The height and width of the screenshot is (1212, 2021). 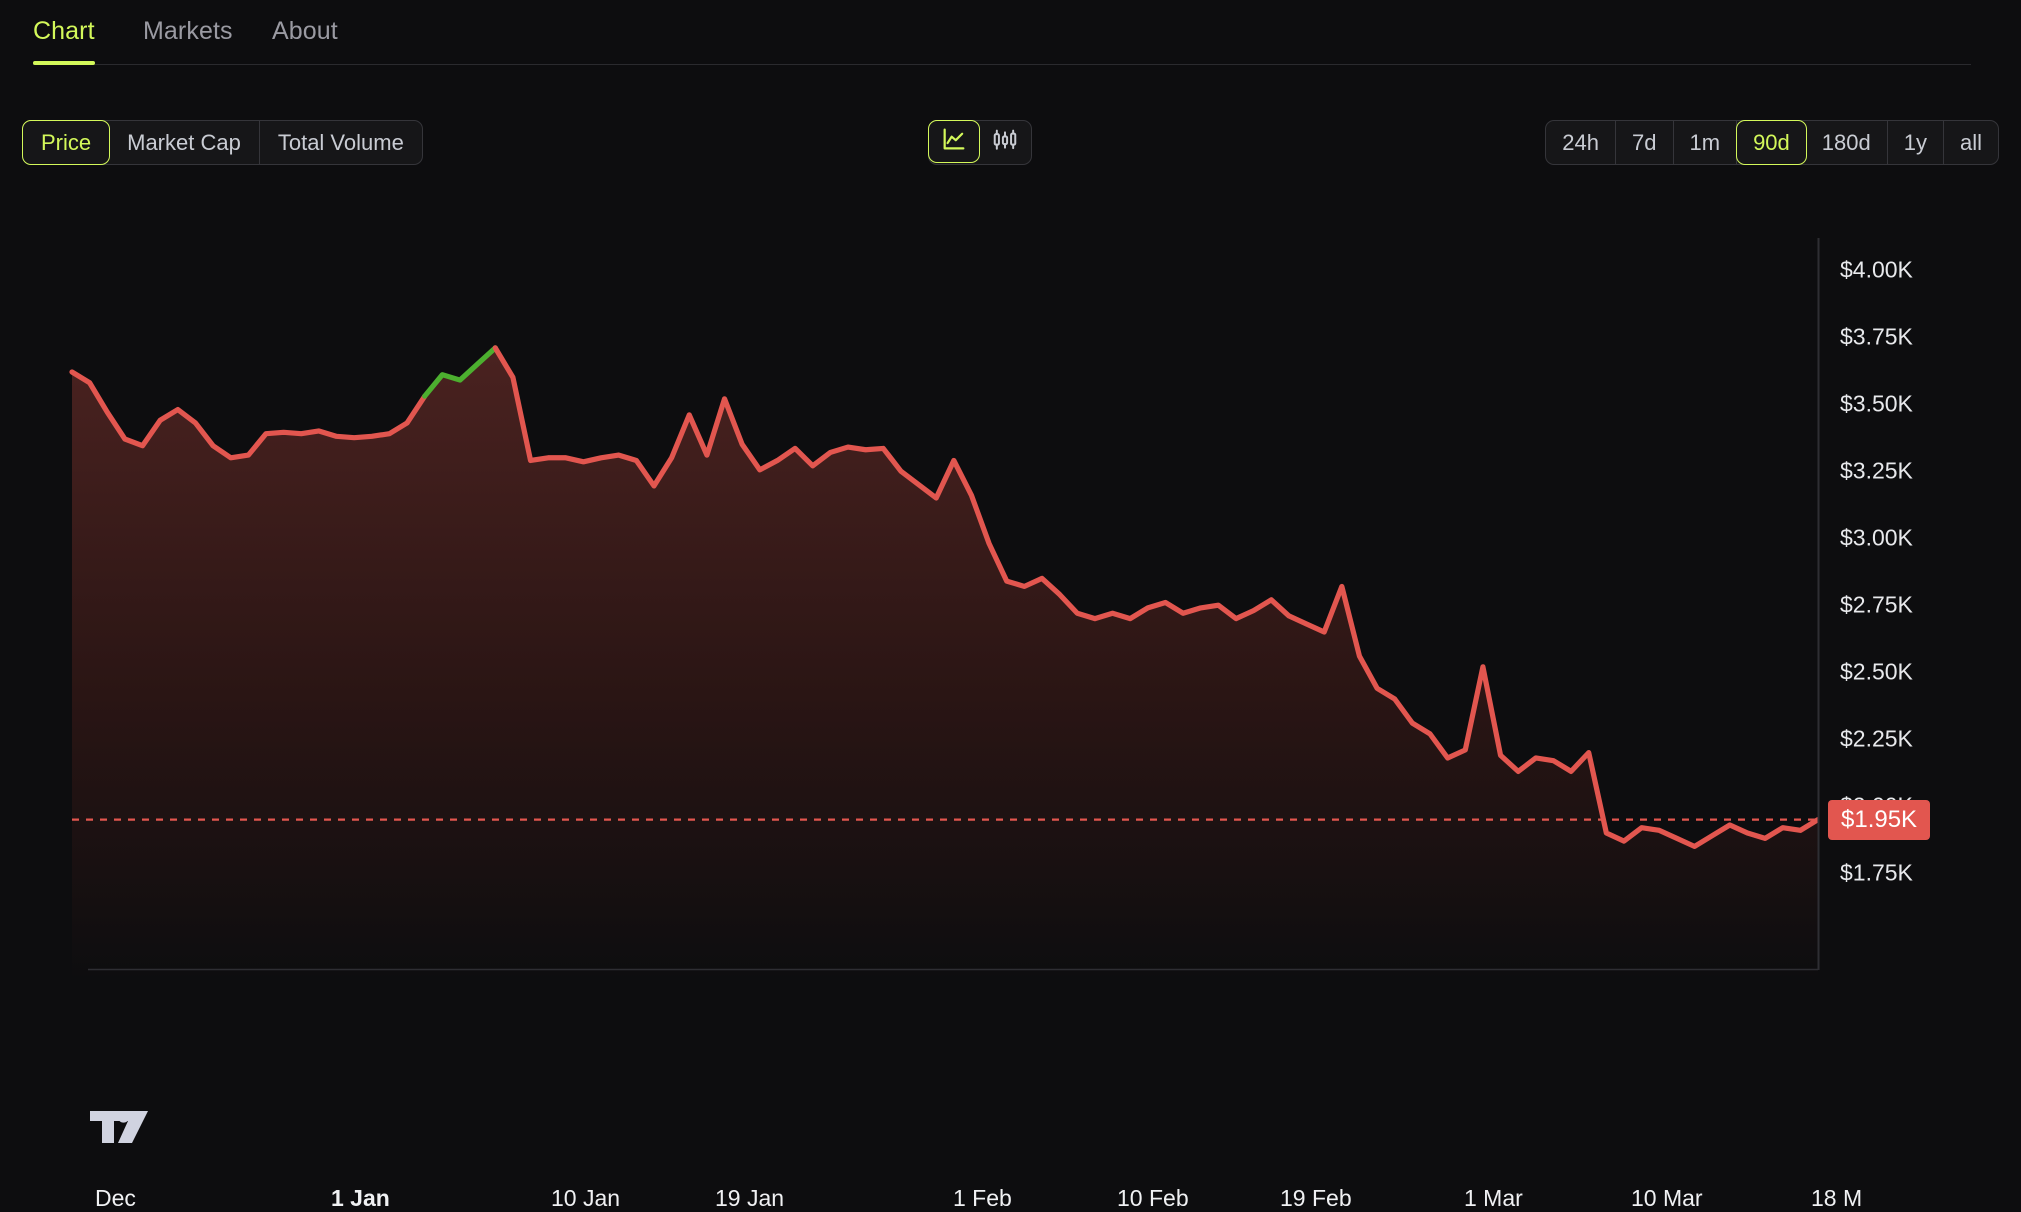 What do you see at coordinates (1645, 142) in the screenshot?
I see `range-option-7d: 7d` at bounding box center [1645, 142].